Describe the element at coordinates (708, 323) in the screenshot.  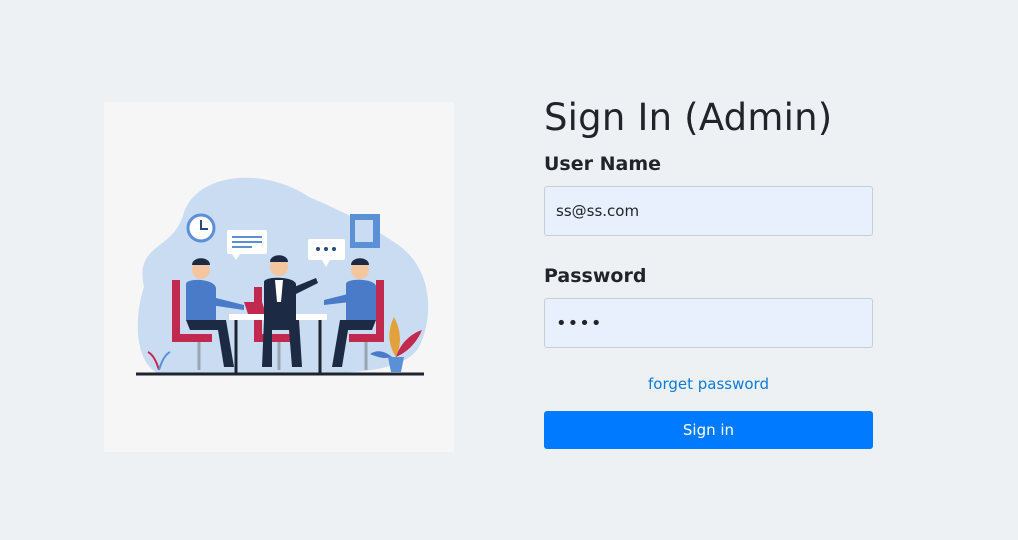
I see `password-input` at that location.